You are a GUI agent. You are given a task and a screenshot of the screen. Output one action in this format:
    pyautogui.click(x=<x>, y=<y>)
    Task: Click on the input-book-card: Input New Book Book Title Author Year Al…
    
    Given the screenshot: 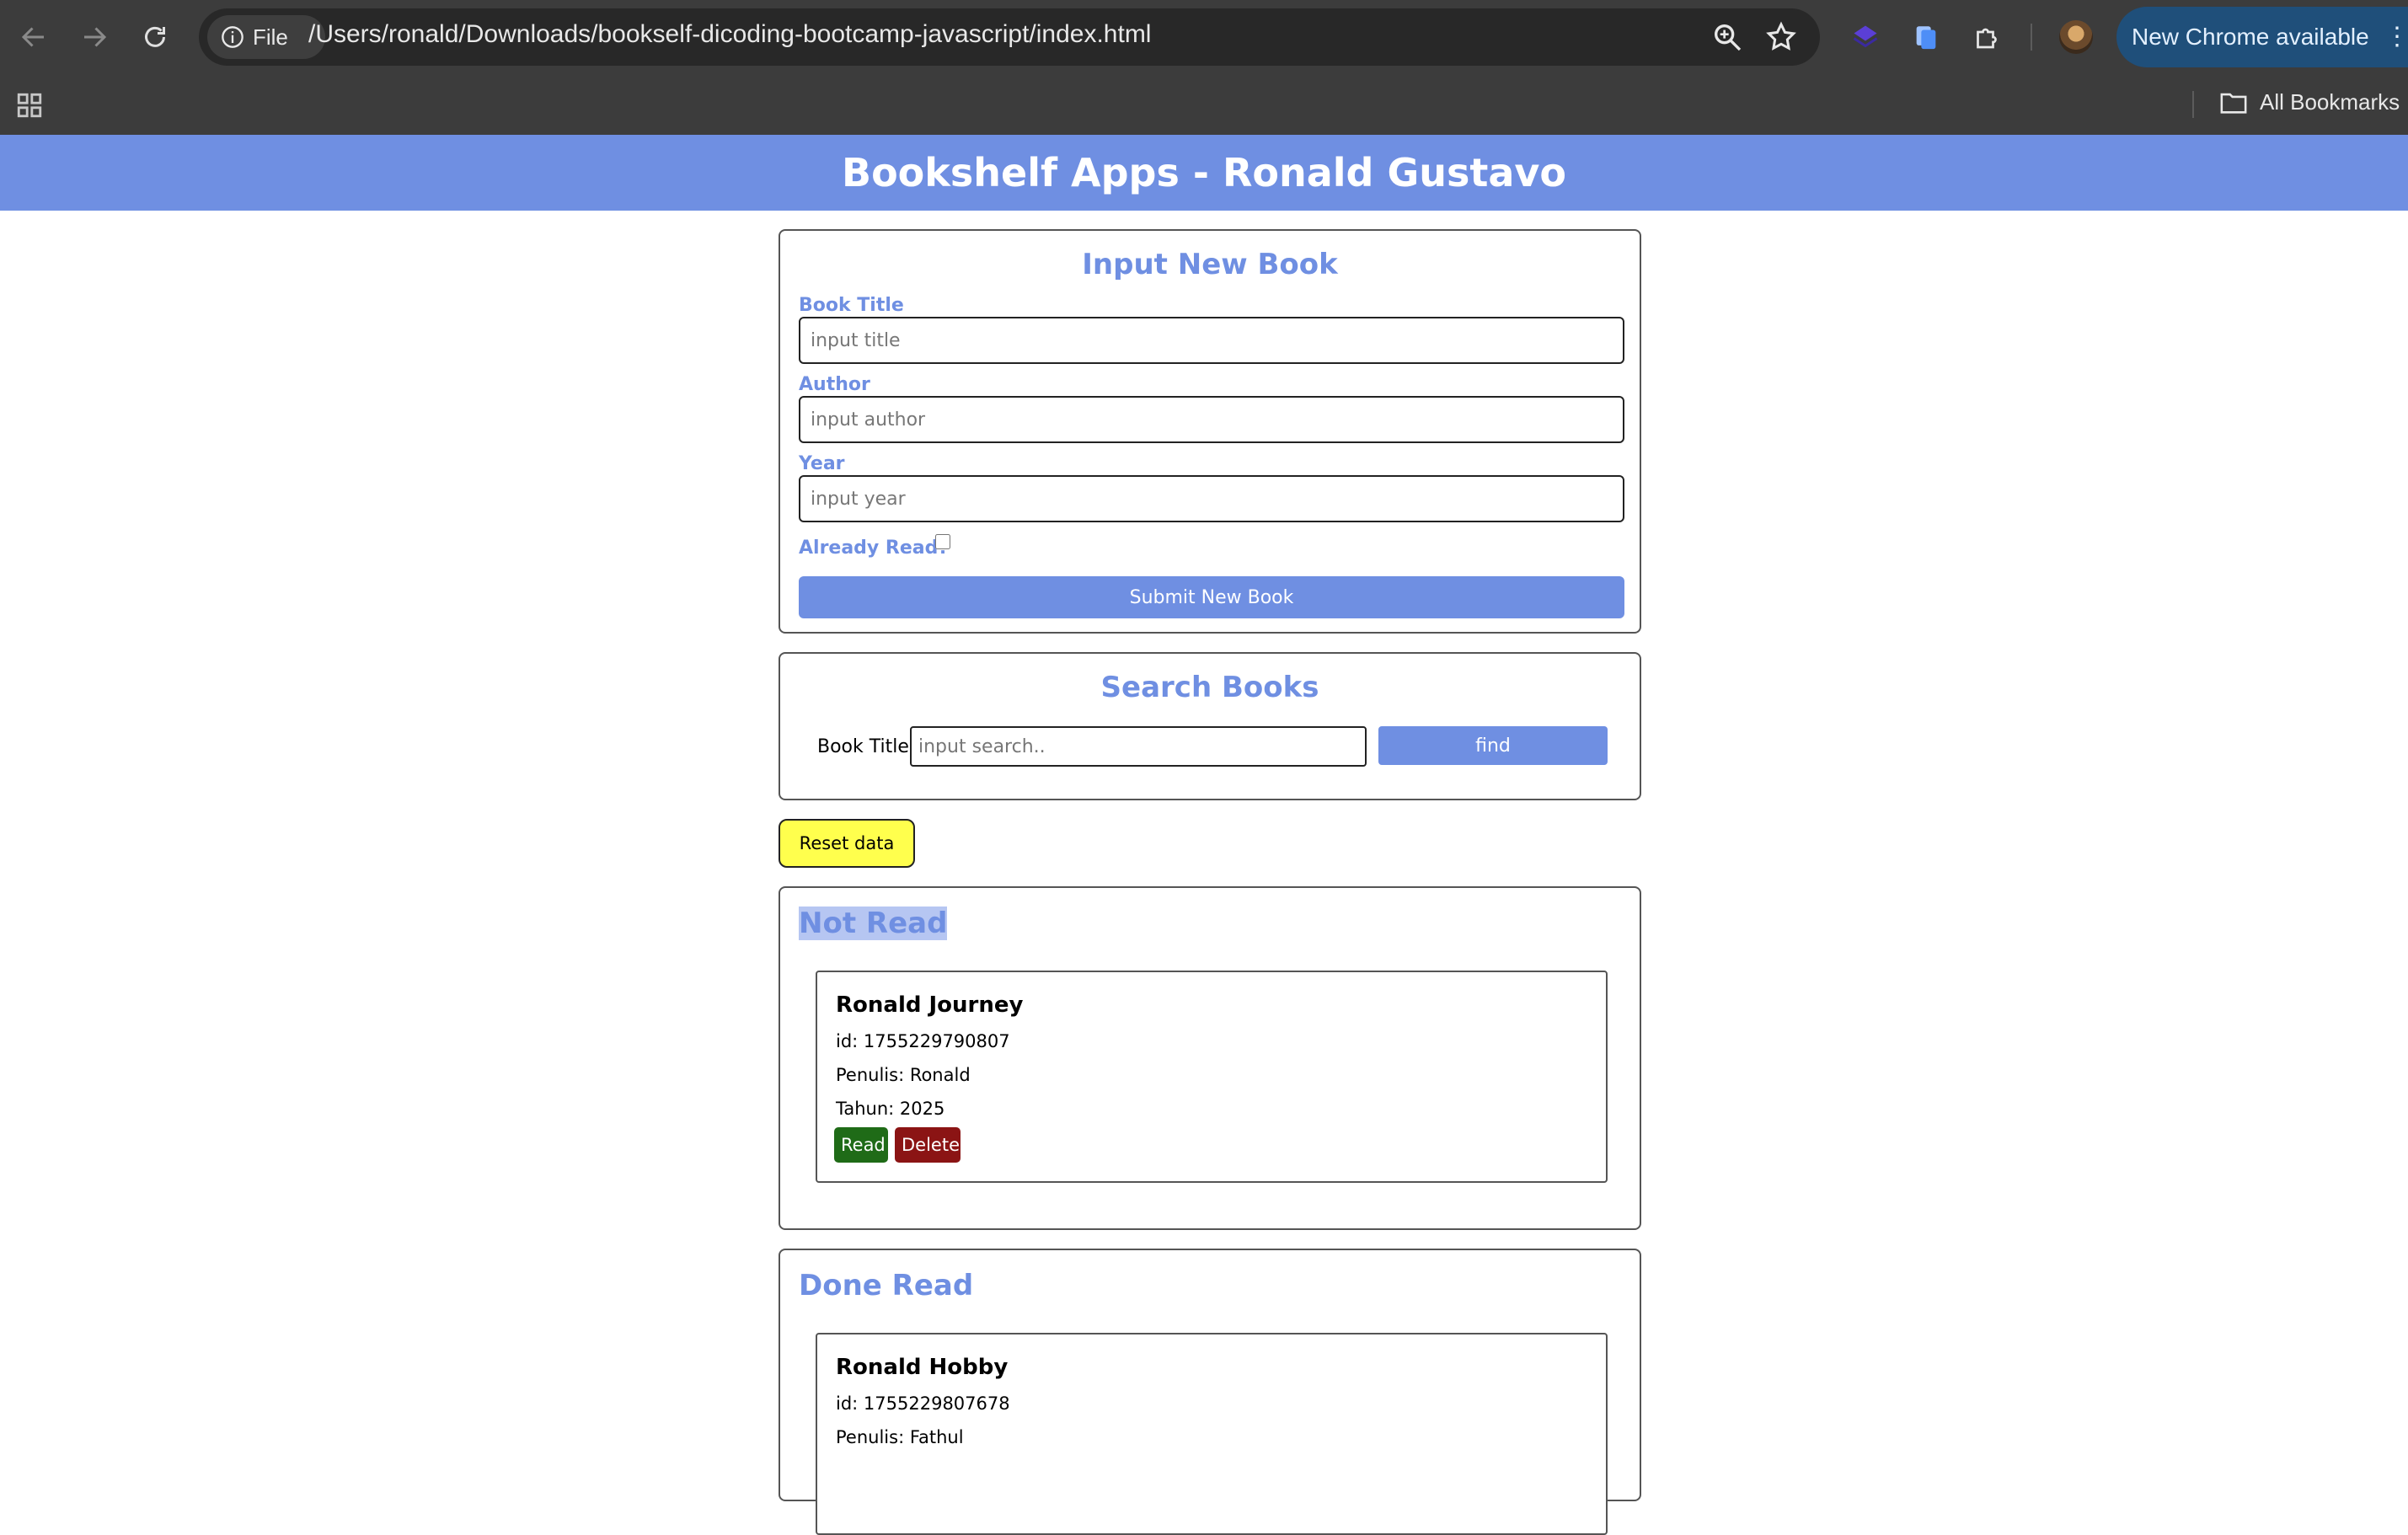 What is the action you would take?
    pyautogui.click(x=1210, y=431)
    